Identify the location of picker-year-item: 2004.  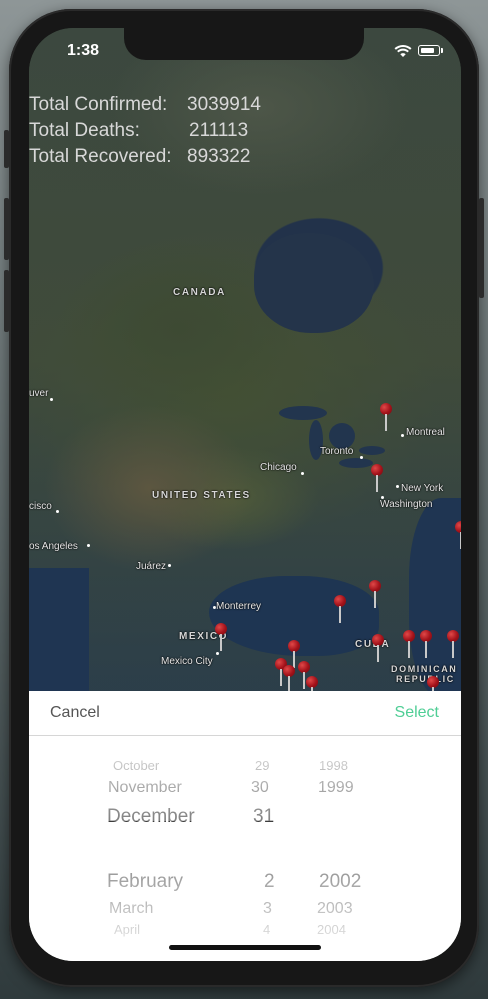
(331, 929).